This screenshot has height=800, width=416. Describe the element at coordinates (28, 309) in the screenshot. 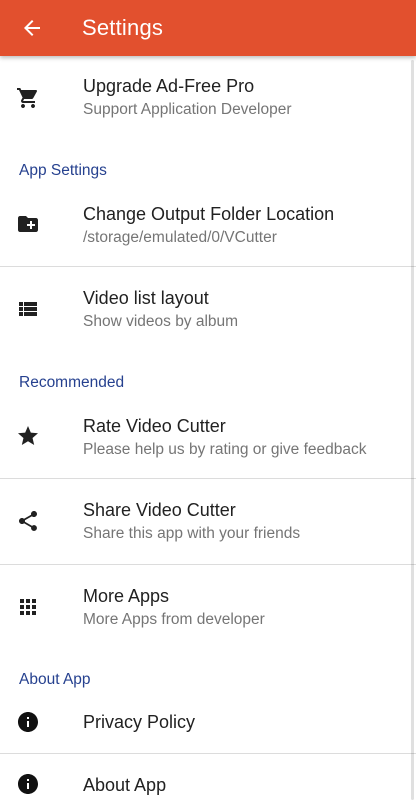

I see `view-list-icon` at that location.